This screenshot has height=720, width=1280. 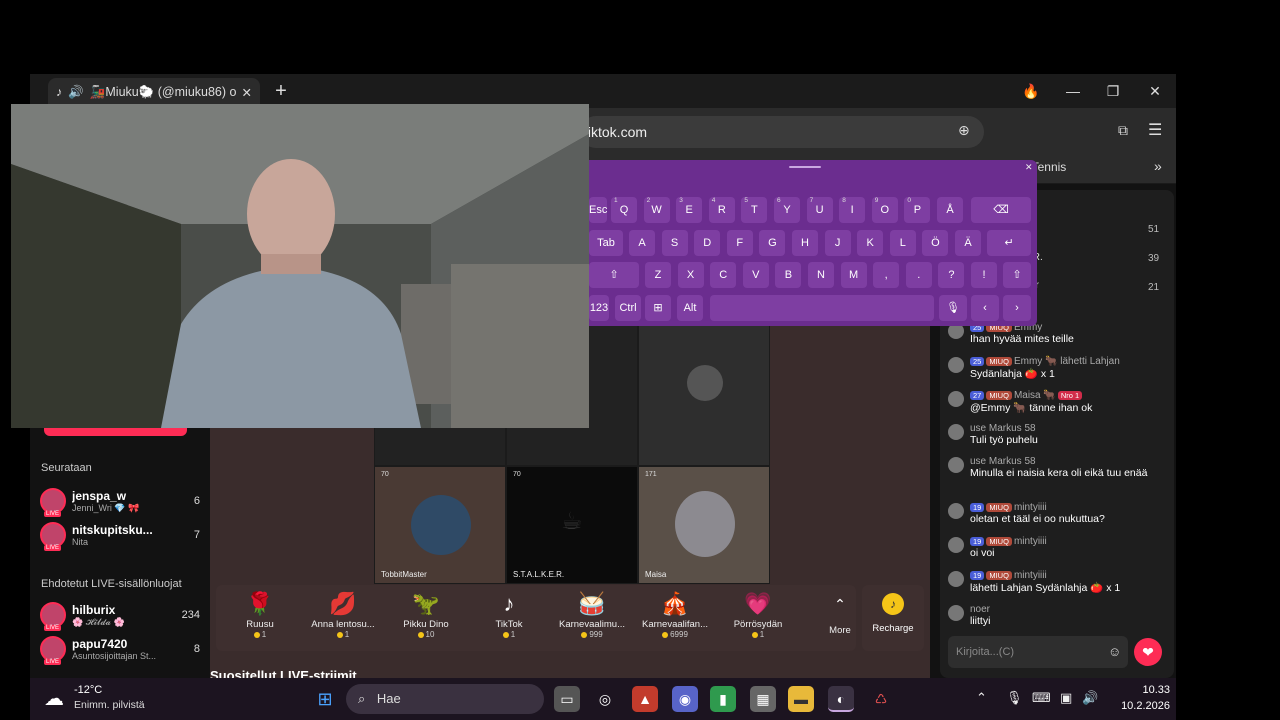 I want to click on keyboard-key: Ö, so click(x=935, y=243).